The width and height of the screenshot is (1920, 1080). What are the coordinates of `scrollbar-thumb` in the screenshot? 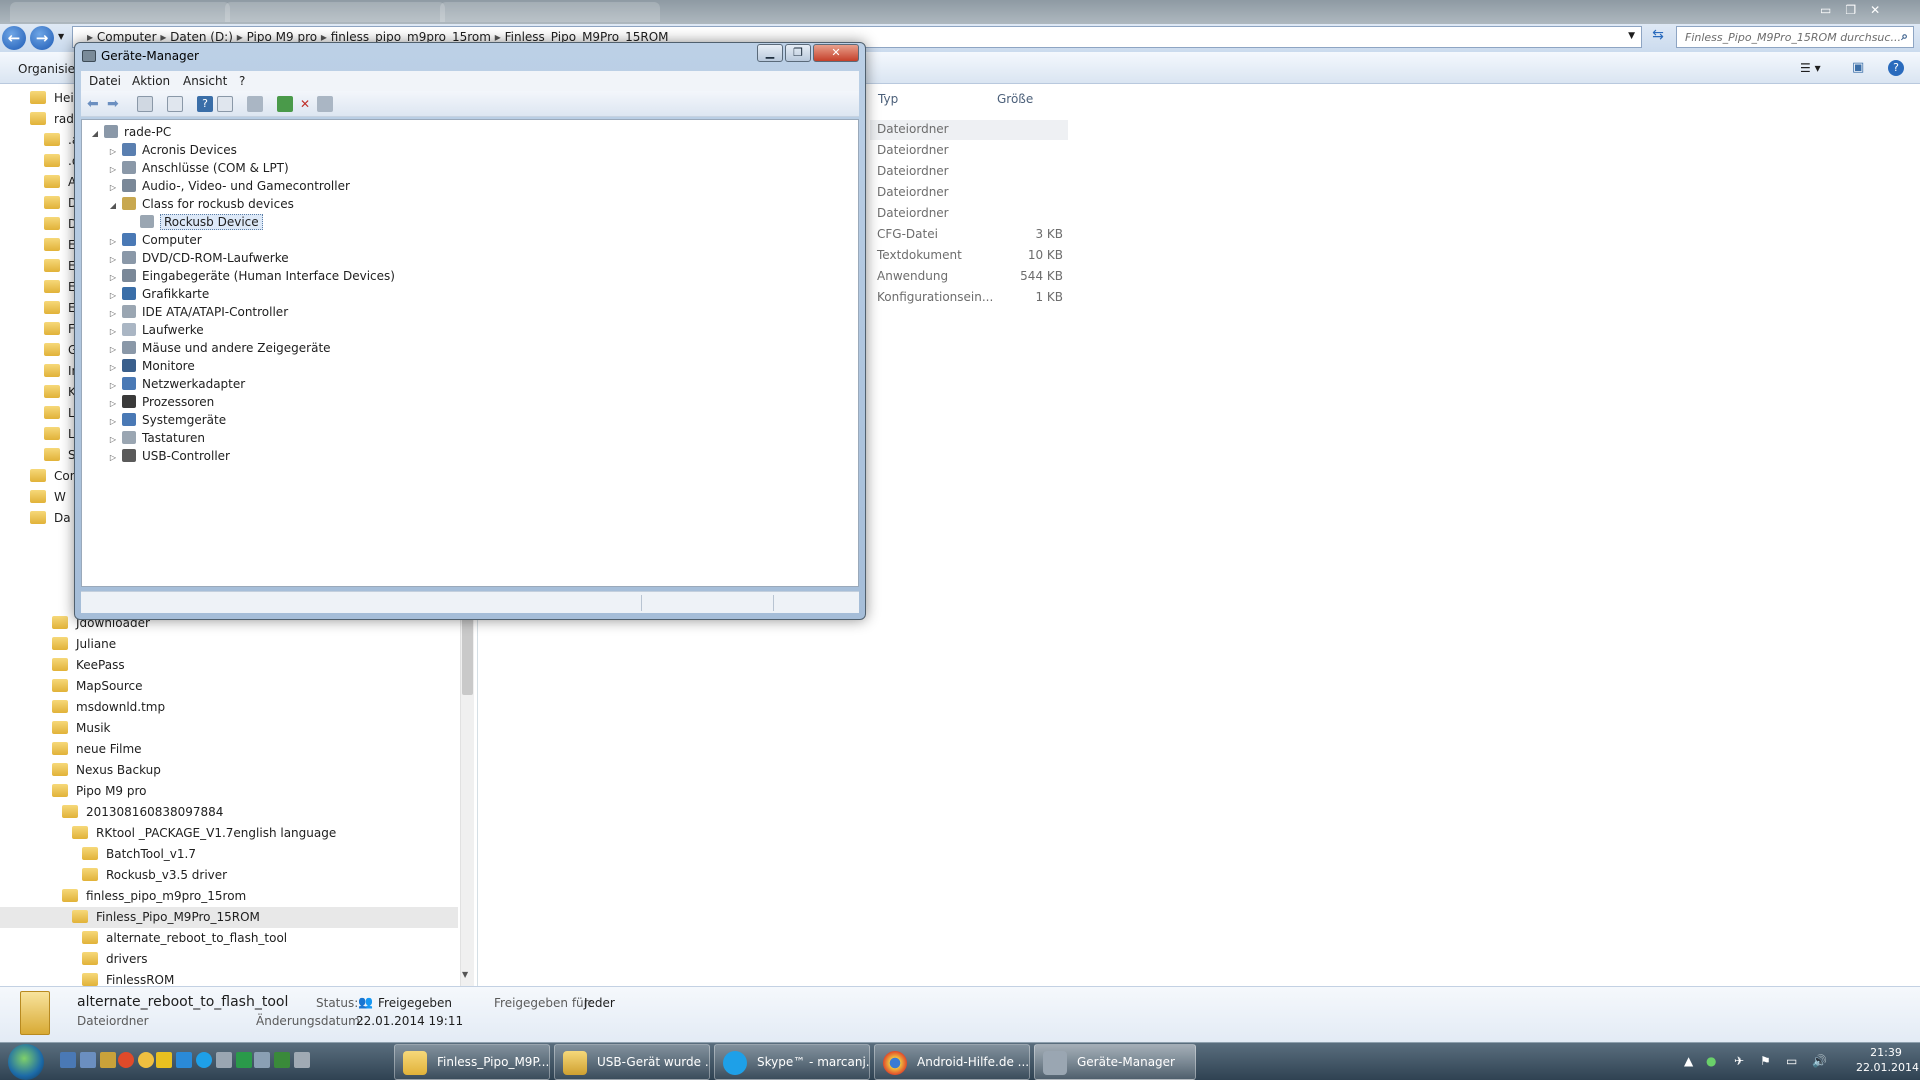 It's located at (467, 652).